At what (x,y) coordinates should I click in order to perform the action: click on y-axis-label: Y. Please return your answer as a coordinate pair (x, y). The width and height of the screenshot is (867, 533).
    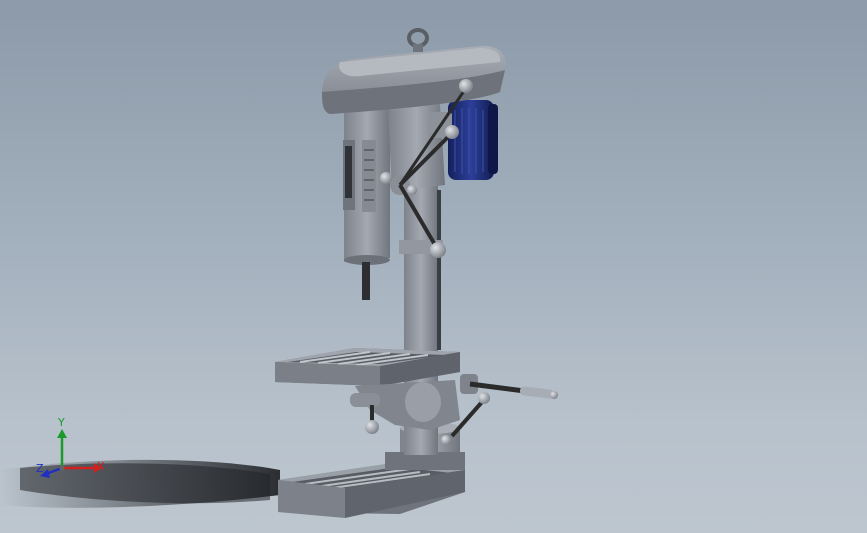
    Looking at the image, I should click on (61, 422).